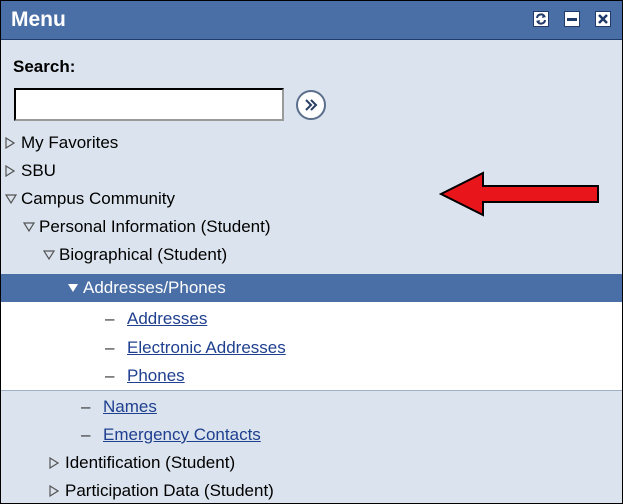 The image size is (623, 504). Describe the element at coordinates (206, 347) in the screenshot. I see `link-electronic-addresses: Electronic Addresses` at that location.